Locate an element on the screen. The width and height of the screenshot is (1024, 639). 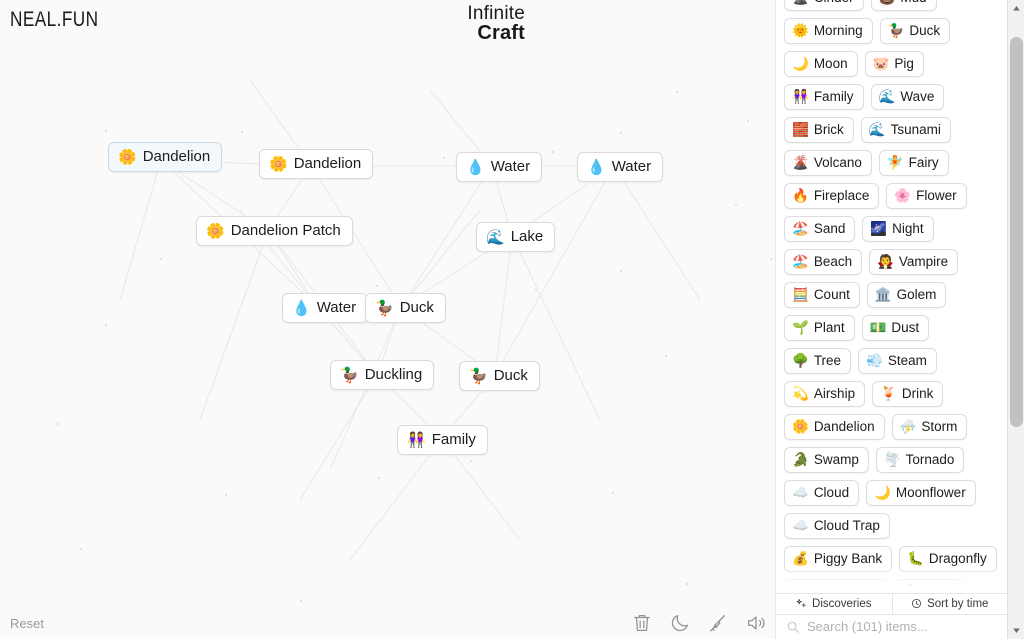
element-chip-avalanche: 🌨️ Avalanche is located at coordinates (835, 586).